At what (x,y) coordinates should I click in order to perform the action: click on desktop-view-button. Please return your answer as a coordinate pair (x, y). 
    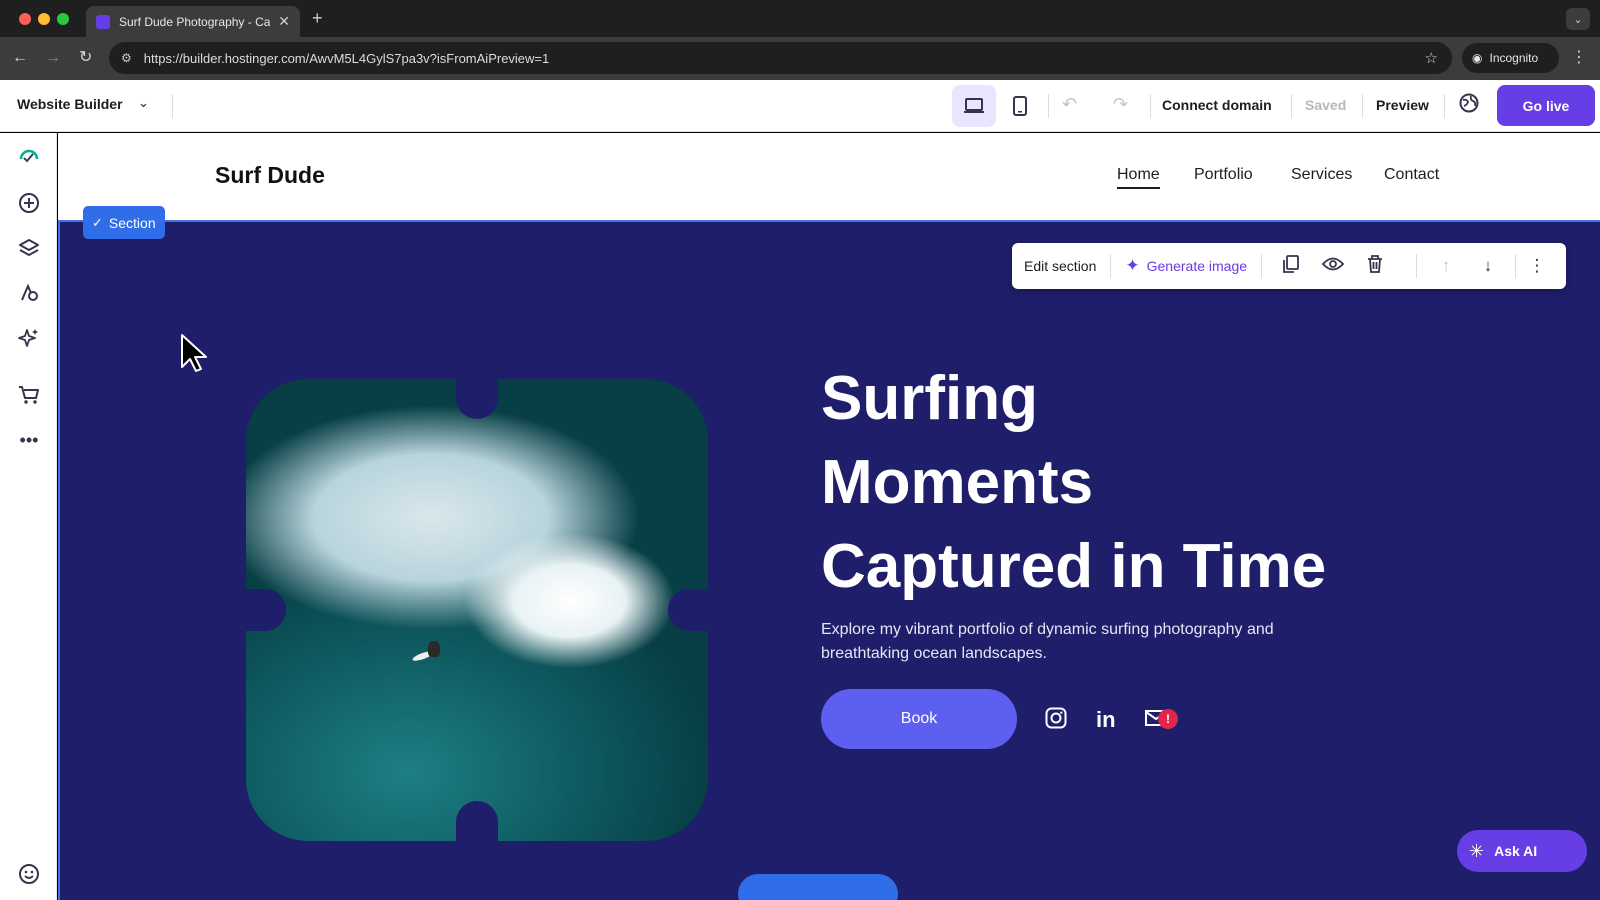
    Looking at the image, I should click on (974, 106).